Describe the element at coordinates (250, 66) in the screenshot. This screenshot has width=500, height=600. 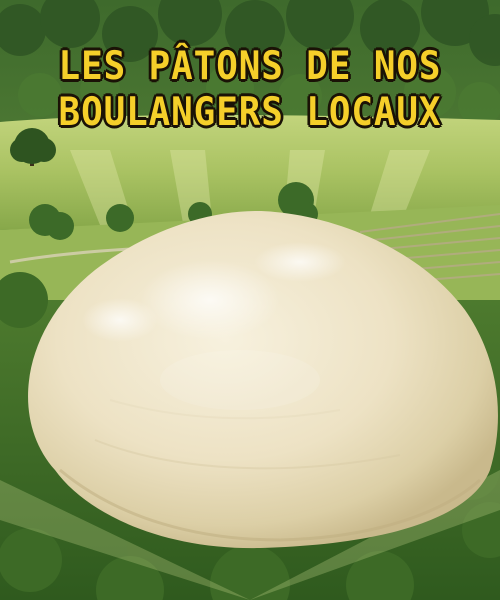
I see `headline-line-1: LES PÂTONS DE NOS` at that location.